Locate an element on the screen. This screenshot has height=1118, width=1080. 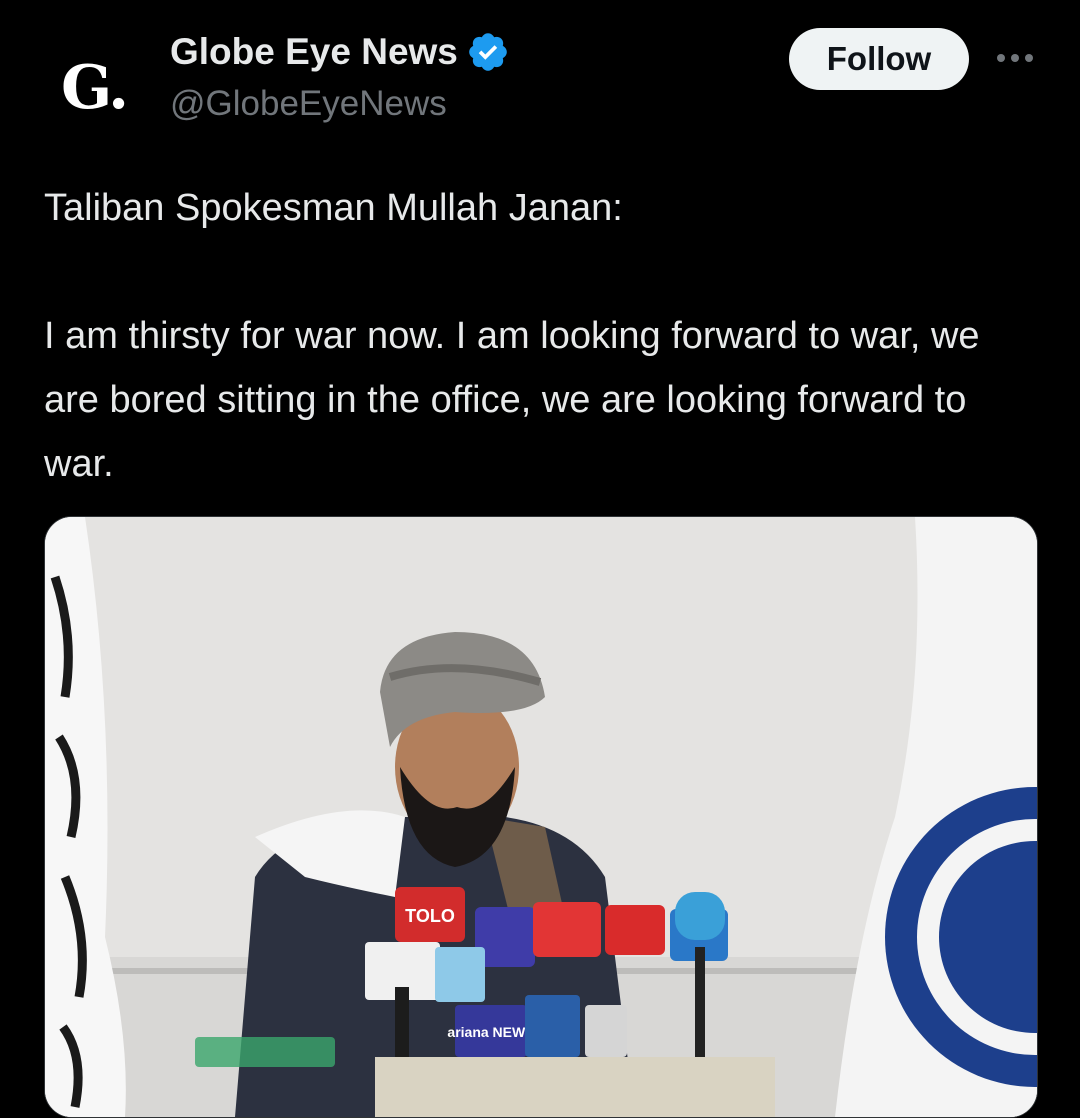
avatar: G. is located at coordinates (94, 88).